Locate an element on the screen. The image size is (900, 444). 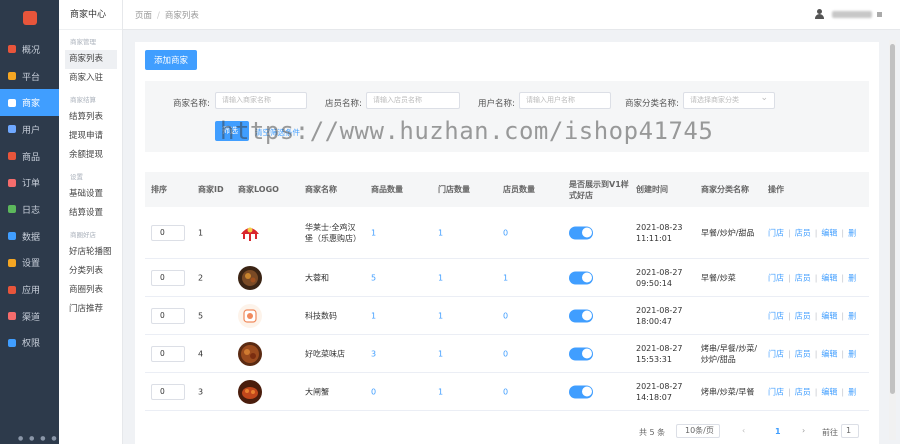
prev-page-icon: ‹ is located at coordinates (743, 430).